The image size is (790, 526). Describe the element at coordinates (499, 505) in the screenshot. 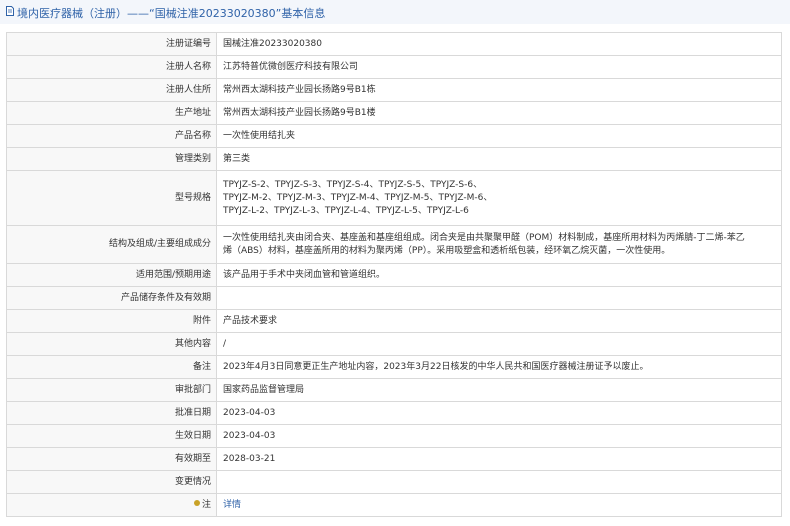

I see `row-value: 详情` at that location.